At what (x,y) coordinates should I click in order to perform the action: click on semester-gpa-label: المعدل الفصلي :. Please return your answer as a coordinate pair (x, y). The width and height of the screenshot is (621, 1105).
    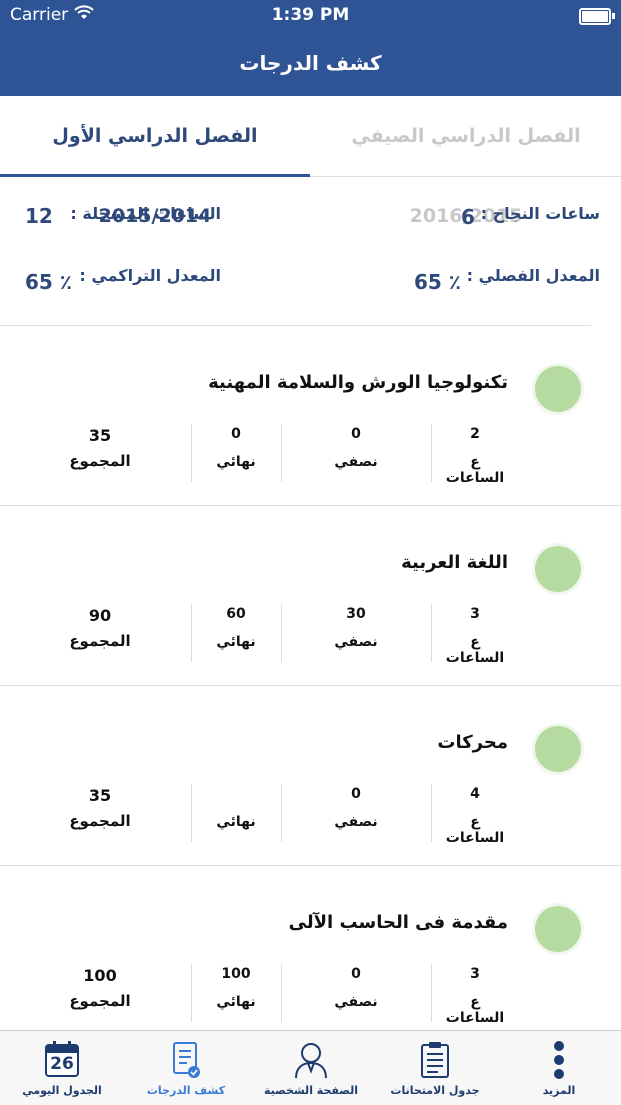
    Looking at the image, I should click on (533, 275).